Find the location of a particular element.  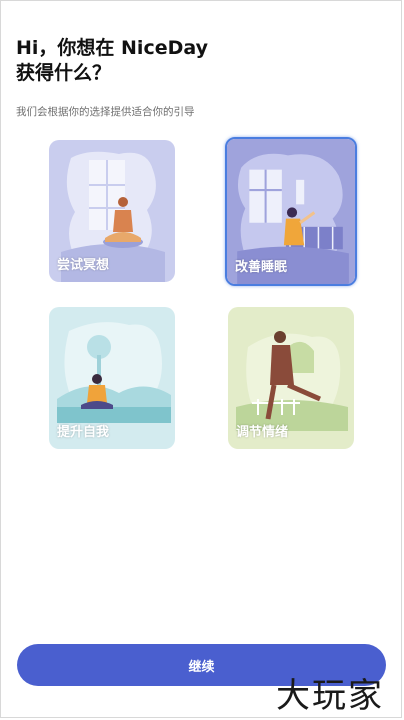

option-card-meditation: 尝试冥想 is located at coordinates (112, 211).